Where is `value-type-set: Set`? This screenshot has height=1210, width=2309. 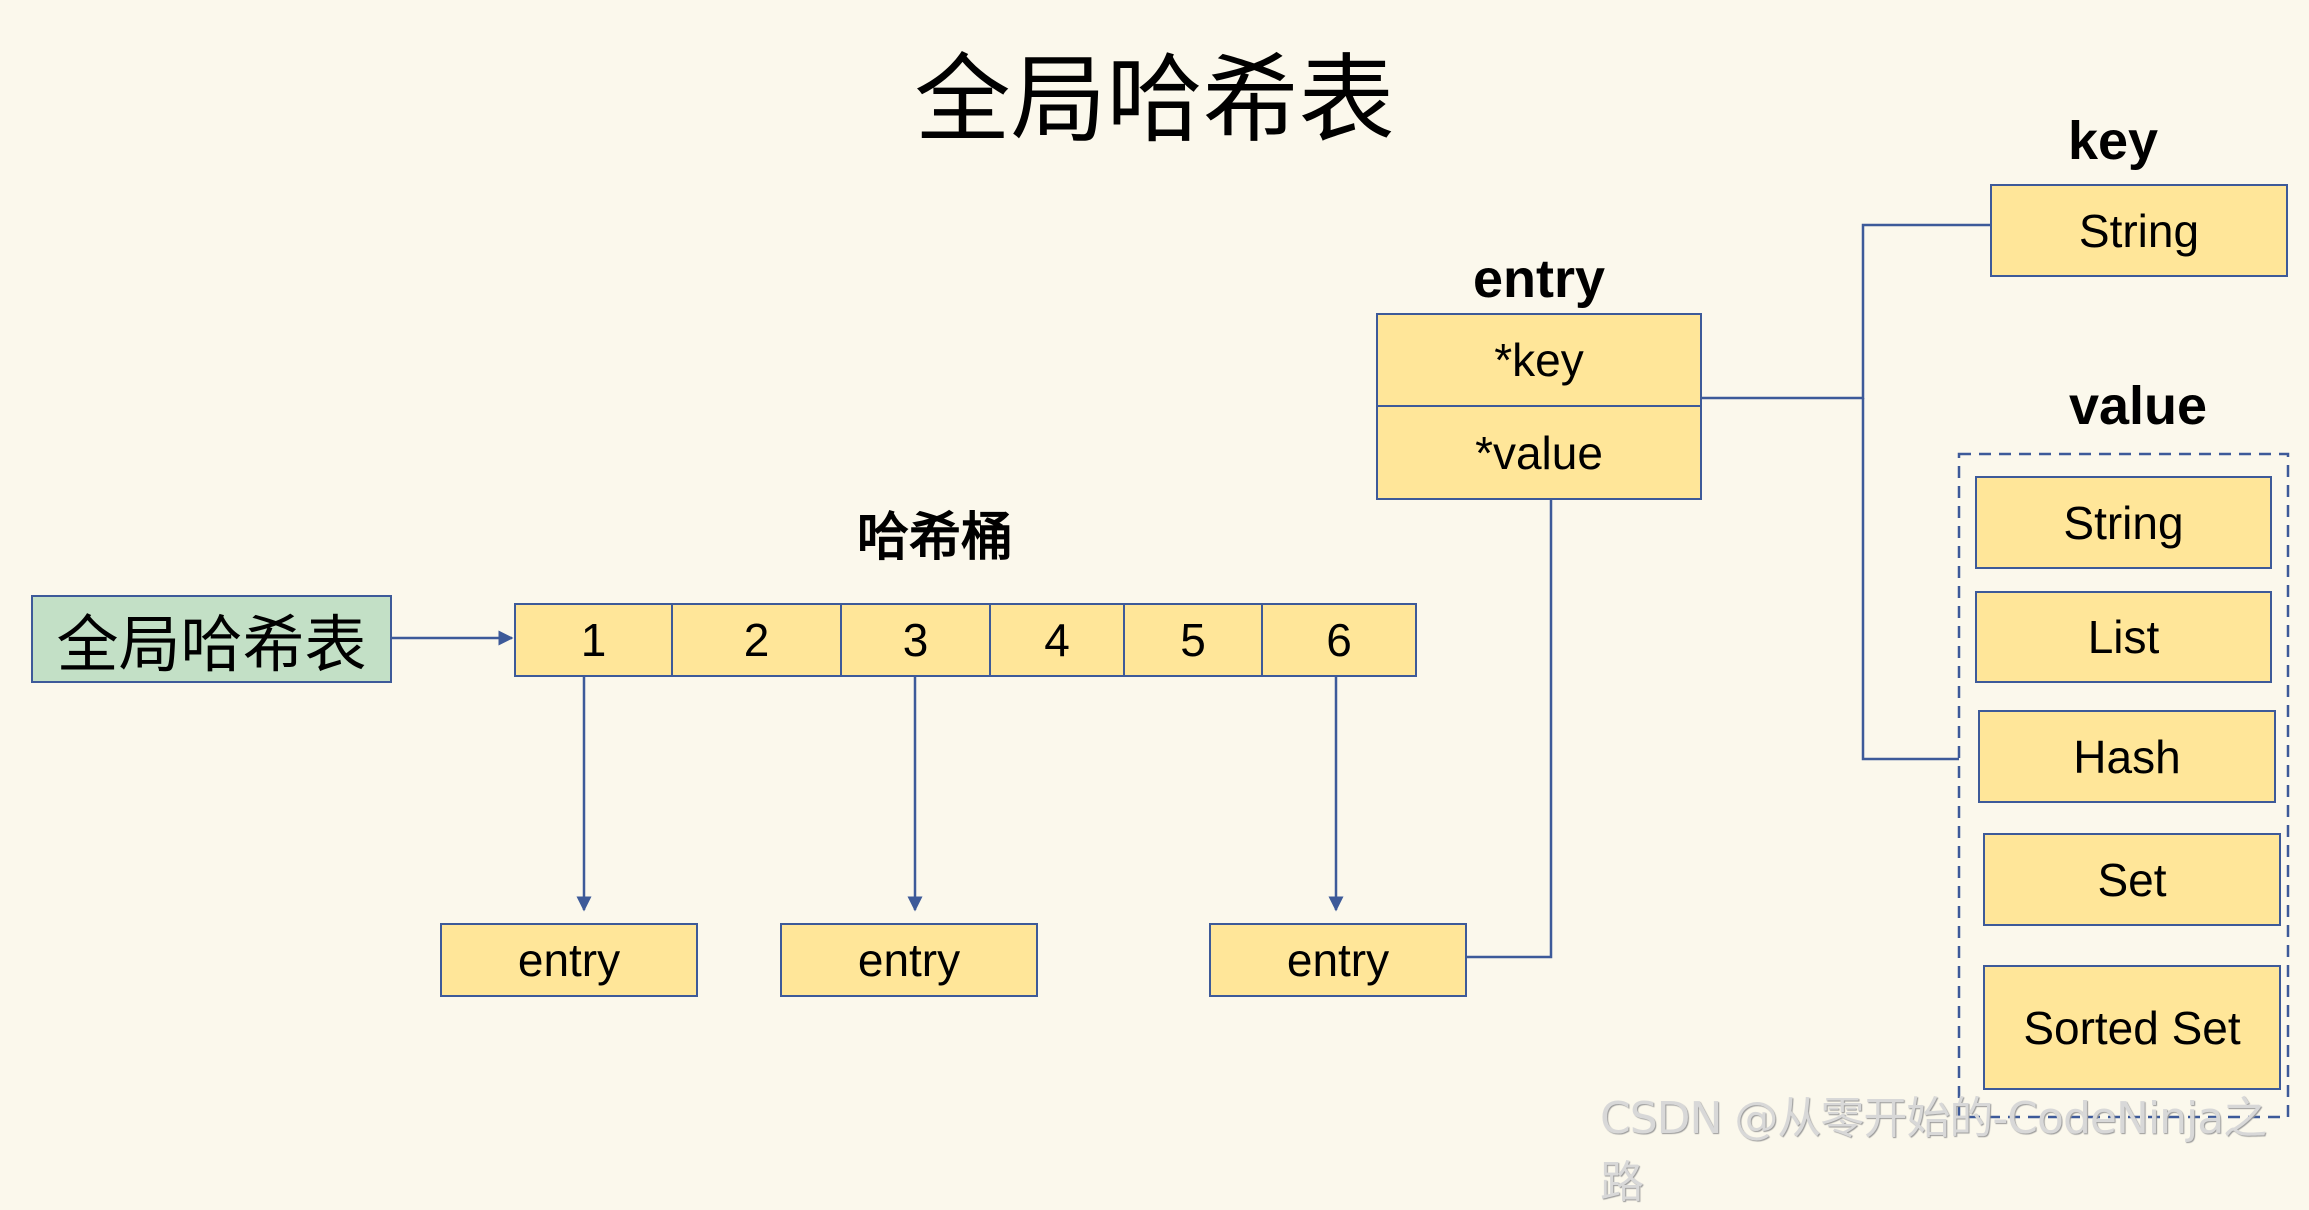 value-type-set: Set is located at coordinates (2132, 879).